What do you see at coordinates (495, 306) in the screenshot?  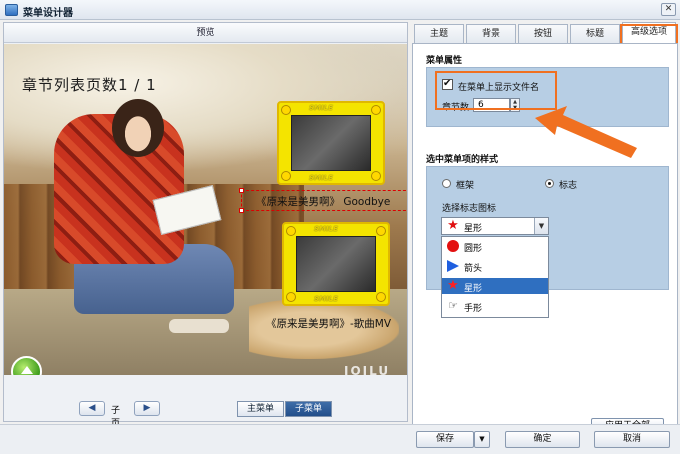 I see `icon-option-hand: ☞ 手形` at bounding box center [495, 306].